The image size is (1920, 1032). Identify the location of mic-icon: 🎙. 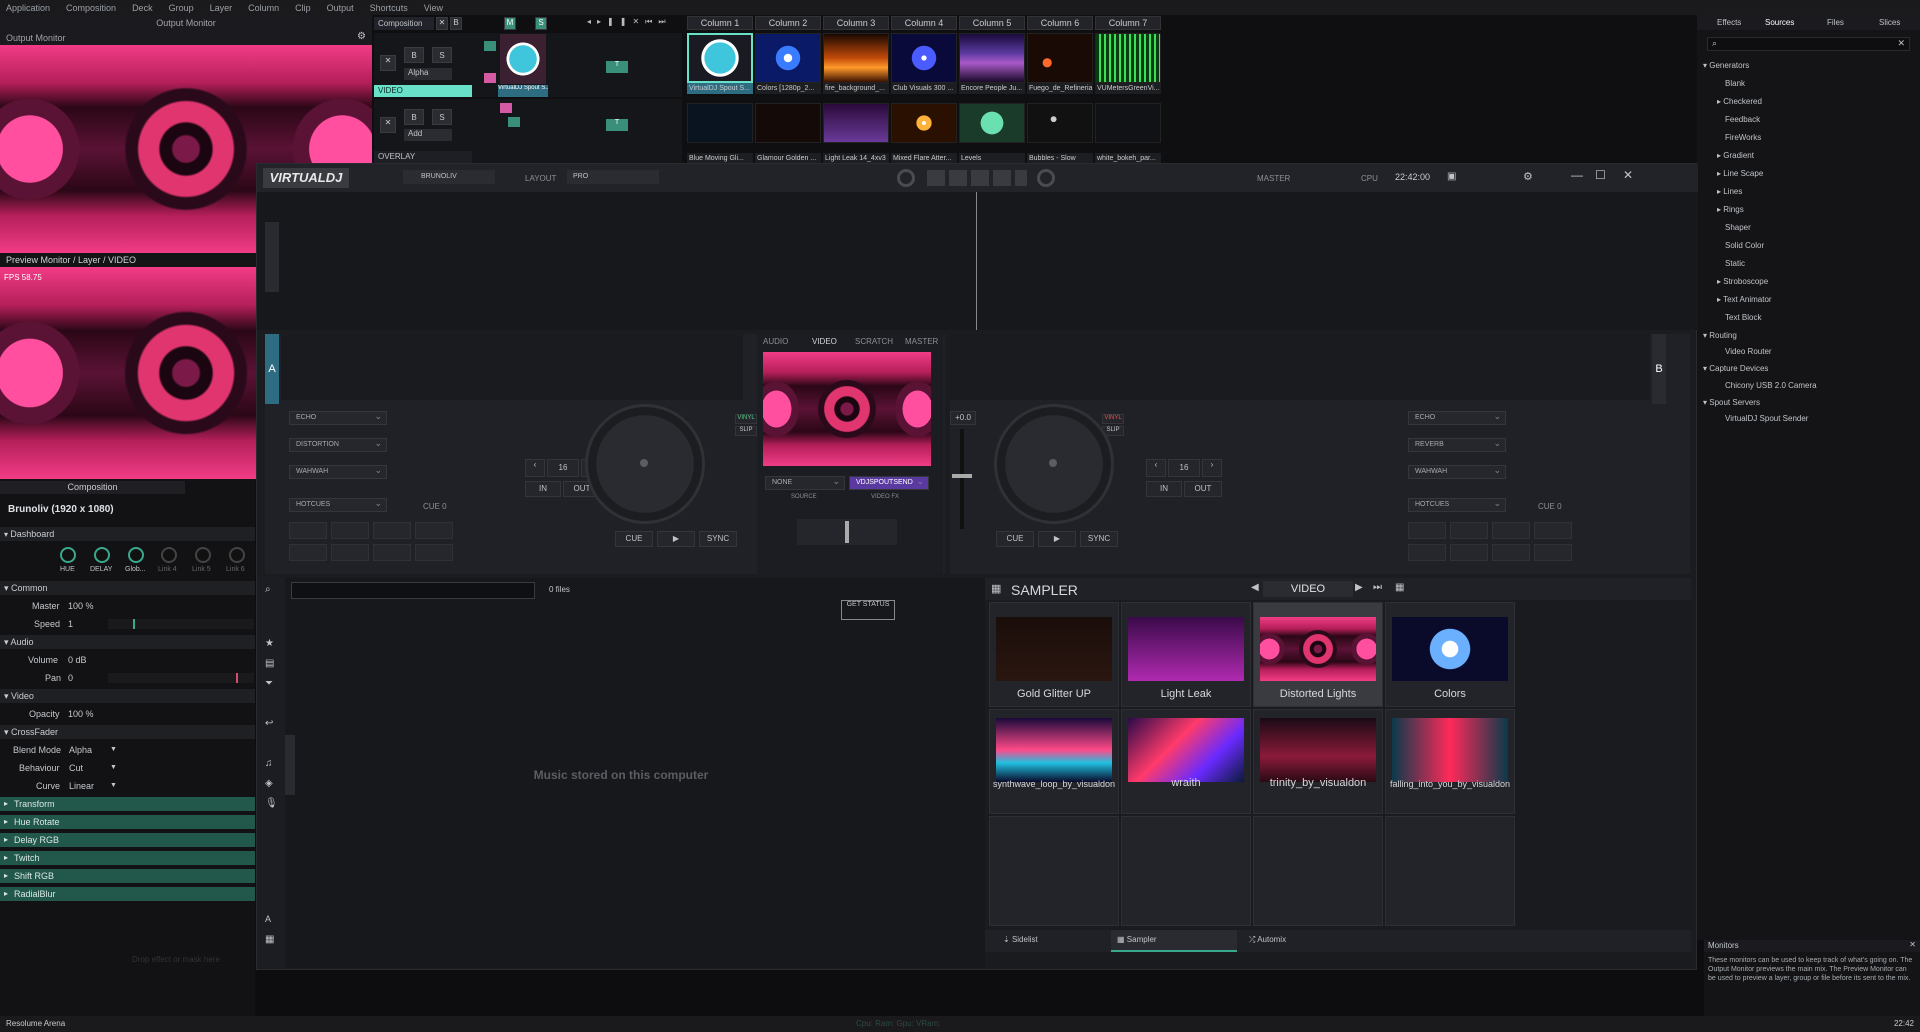
(271, 803).